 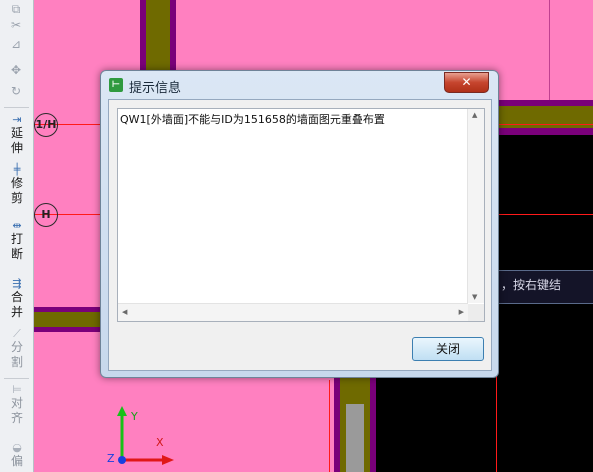 I want to click on merge-label: 合, so click(x=16, y=297).